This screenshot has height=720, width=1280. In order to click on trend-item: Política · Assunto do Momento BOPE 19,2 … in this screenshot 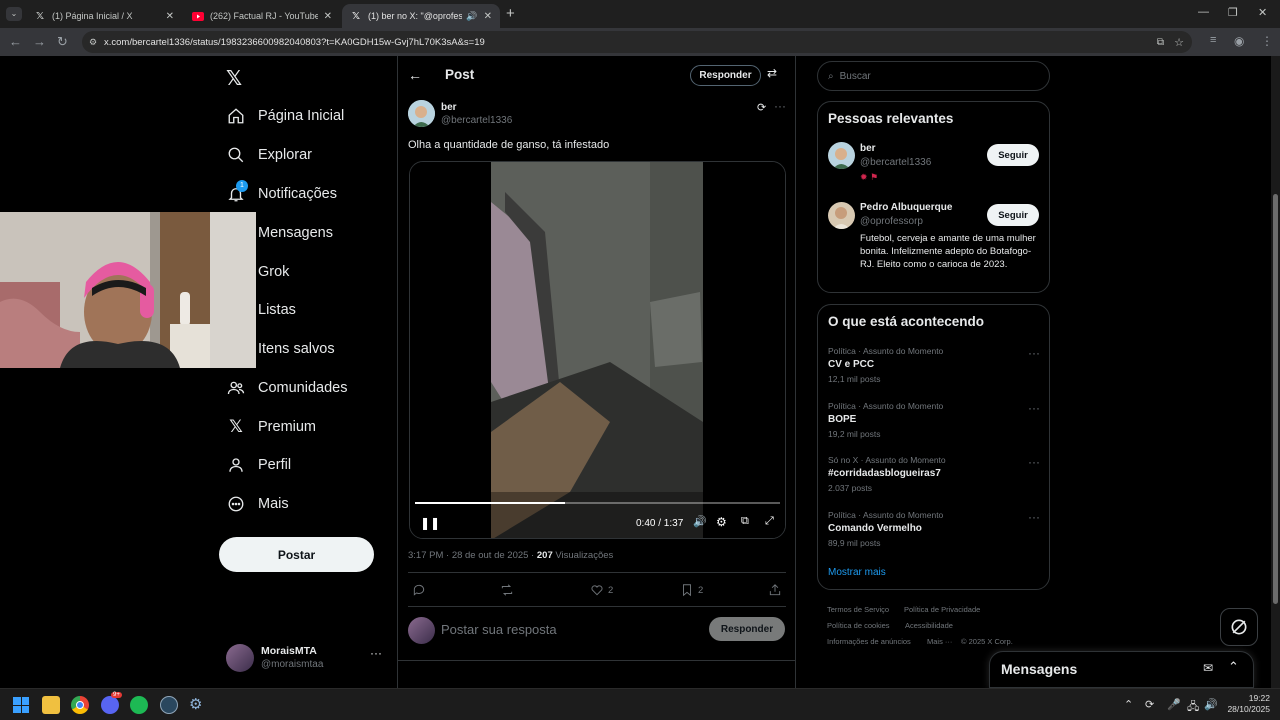, I will do `click(934, 420)`.